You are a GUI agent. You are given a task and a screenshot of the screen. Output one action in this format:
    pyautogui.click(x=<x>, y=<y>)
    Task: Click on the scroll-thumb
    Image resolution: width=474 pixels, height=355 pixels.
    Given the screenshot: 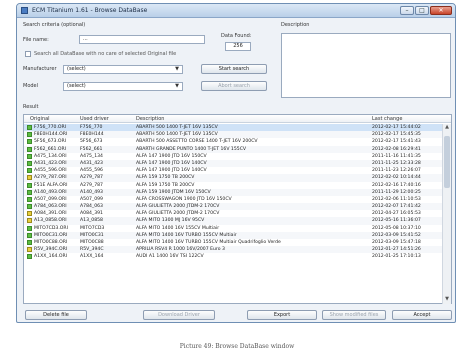 What is the action you would take?
    pyautogui.click(x=447, y=162)
    